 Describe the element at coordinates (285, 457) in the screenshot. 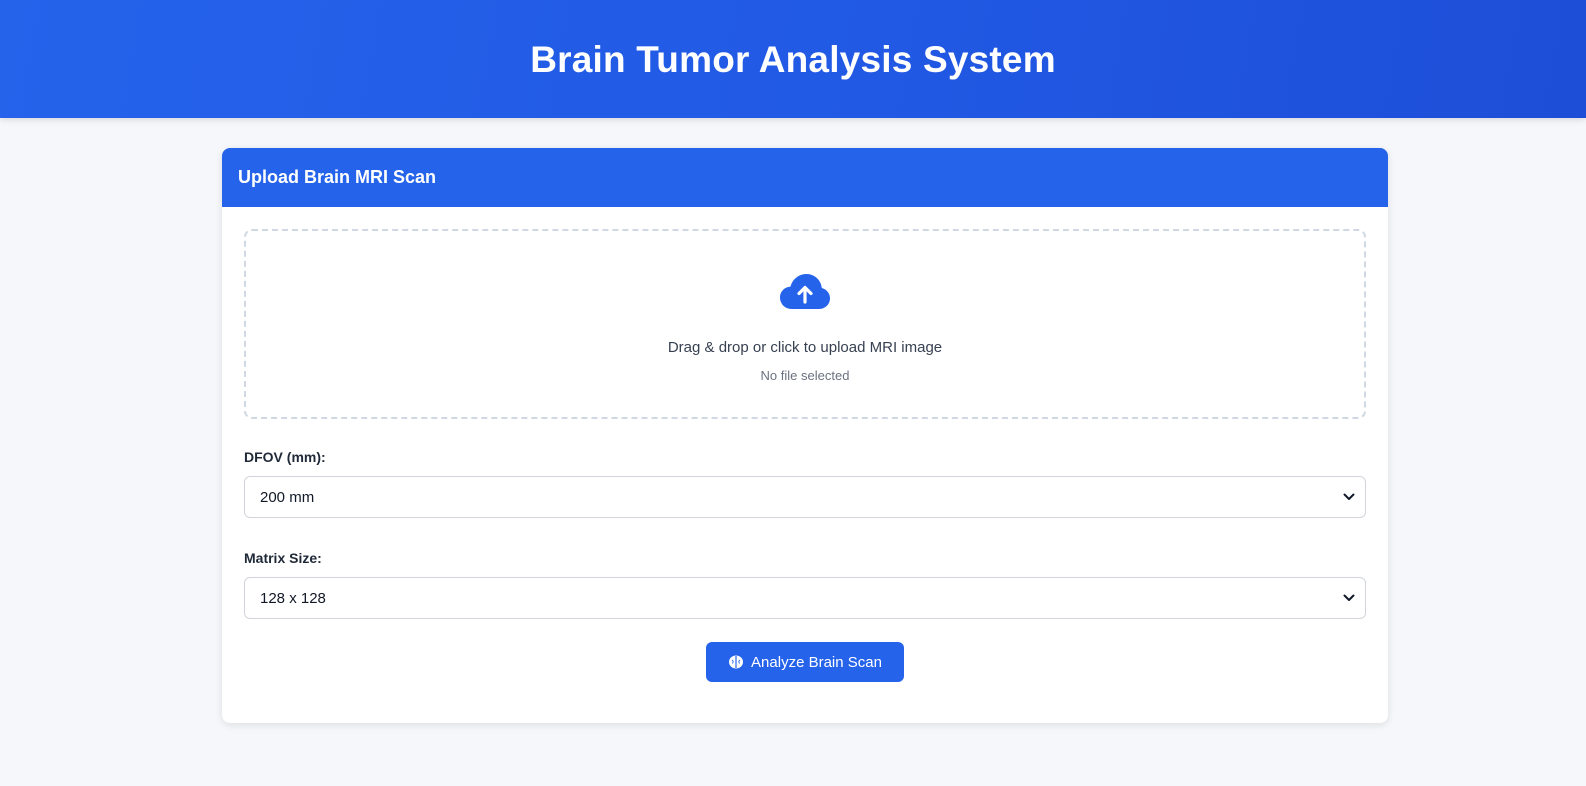

I see `dfov-label: DFOV (mm):` at that location.